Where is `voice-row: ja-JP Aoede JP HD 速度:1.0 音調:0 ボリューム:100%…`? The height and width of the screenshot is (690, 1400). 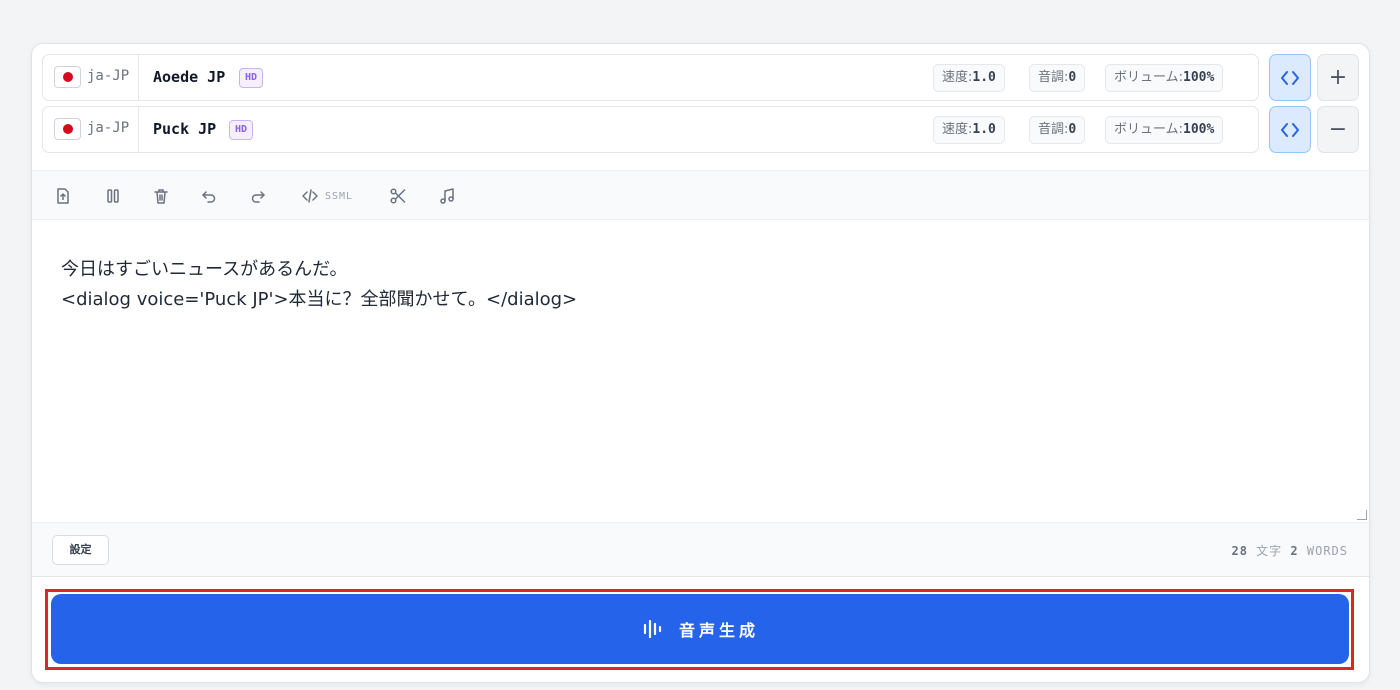 voice-row: ja-JP Aoede JP HD 速度:1.0 音調:0 ボリューム:100%… is located at coordinates (700, 77).